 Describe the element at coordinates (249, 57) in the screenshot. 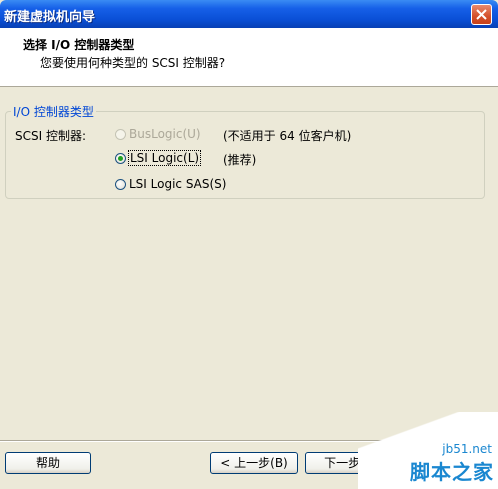

I see `wizard-header: 选择 I/O 控制器类型 您要使用何种类型的 SCSI 控制器?` at that location.